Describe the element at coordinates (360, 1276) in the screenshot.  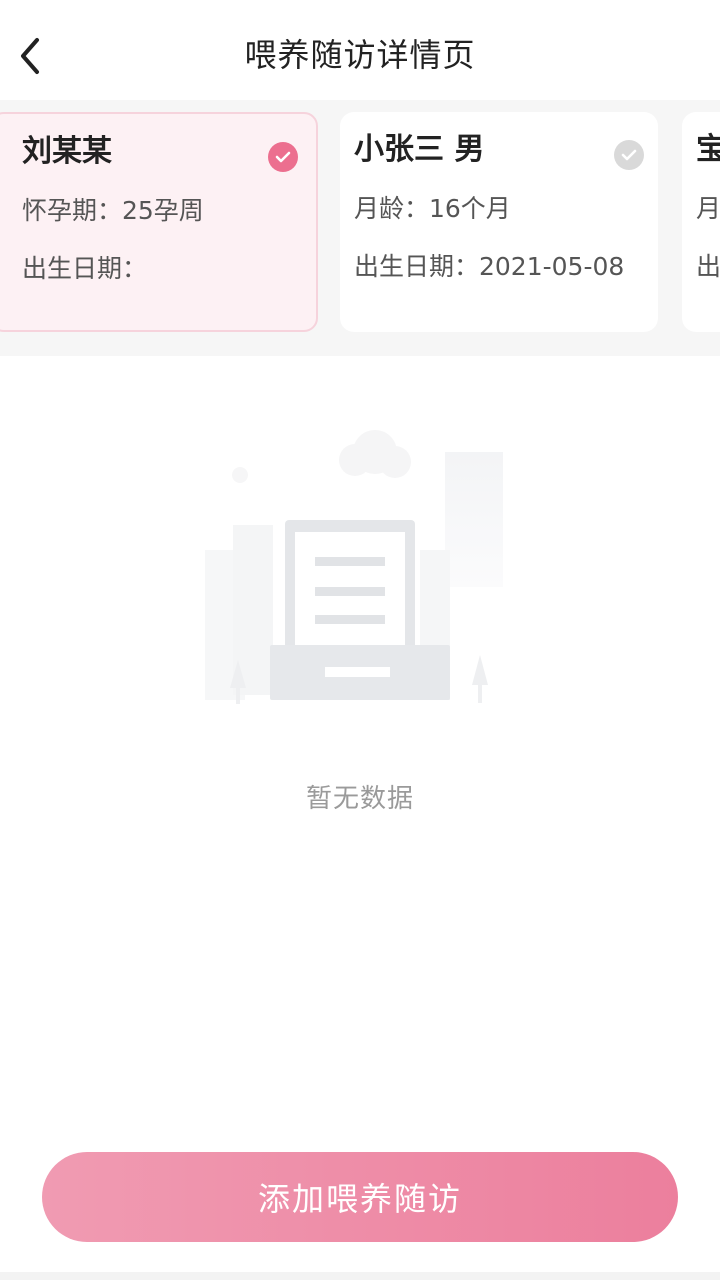
I see `bottom-divider` at that location.